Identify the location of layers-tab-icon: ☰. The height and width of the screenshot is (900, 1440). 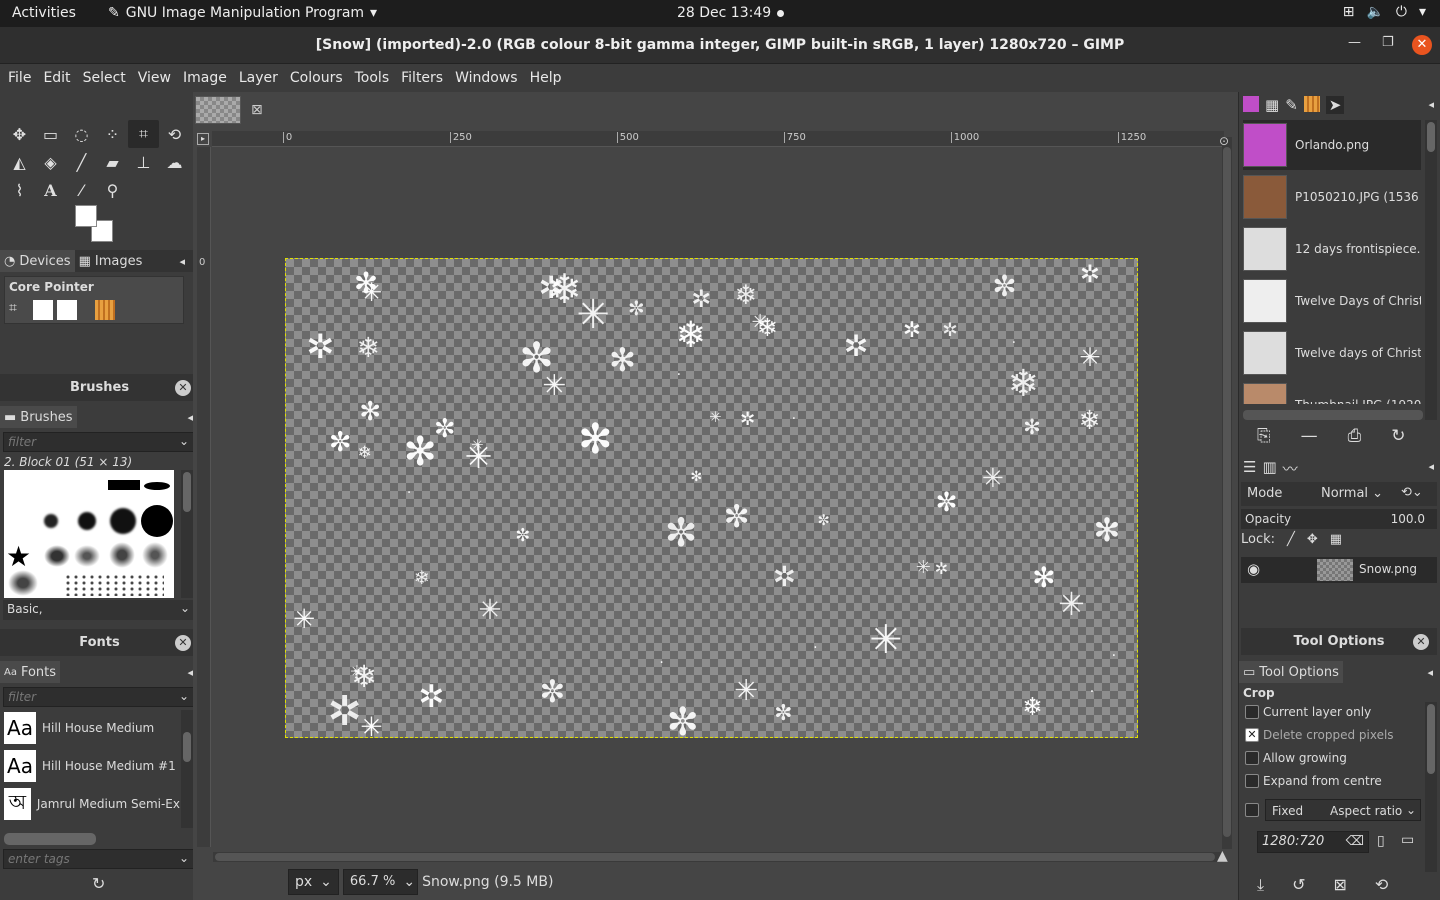
(1249, 468).